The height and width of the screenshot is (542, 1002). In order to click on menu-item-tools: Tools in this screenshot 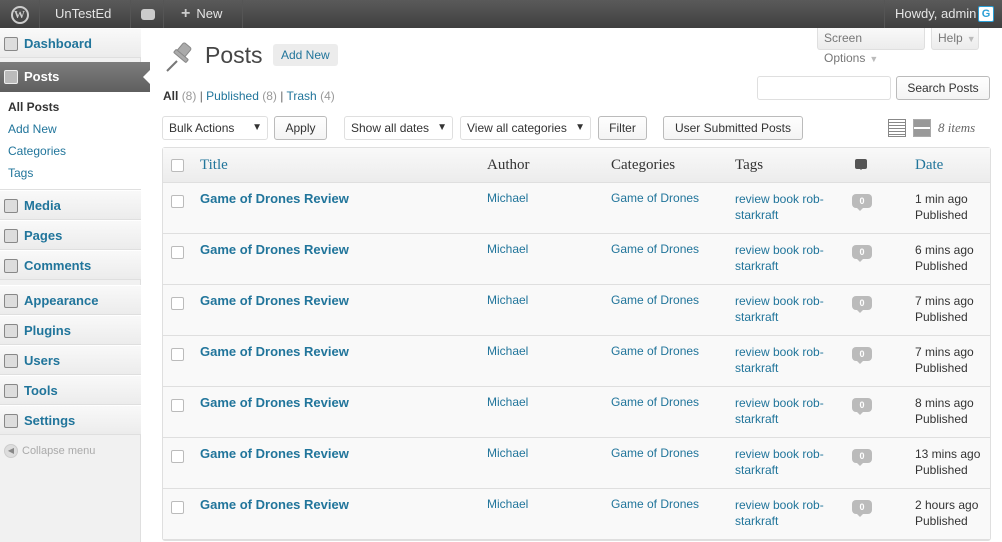, I will do `click(70, 390)`.